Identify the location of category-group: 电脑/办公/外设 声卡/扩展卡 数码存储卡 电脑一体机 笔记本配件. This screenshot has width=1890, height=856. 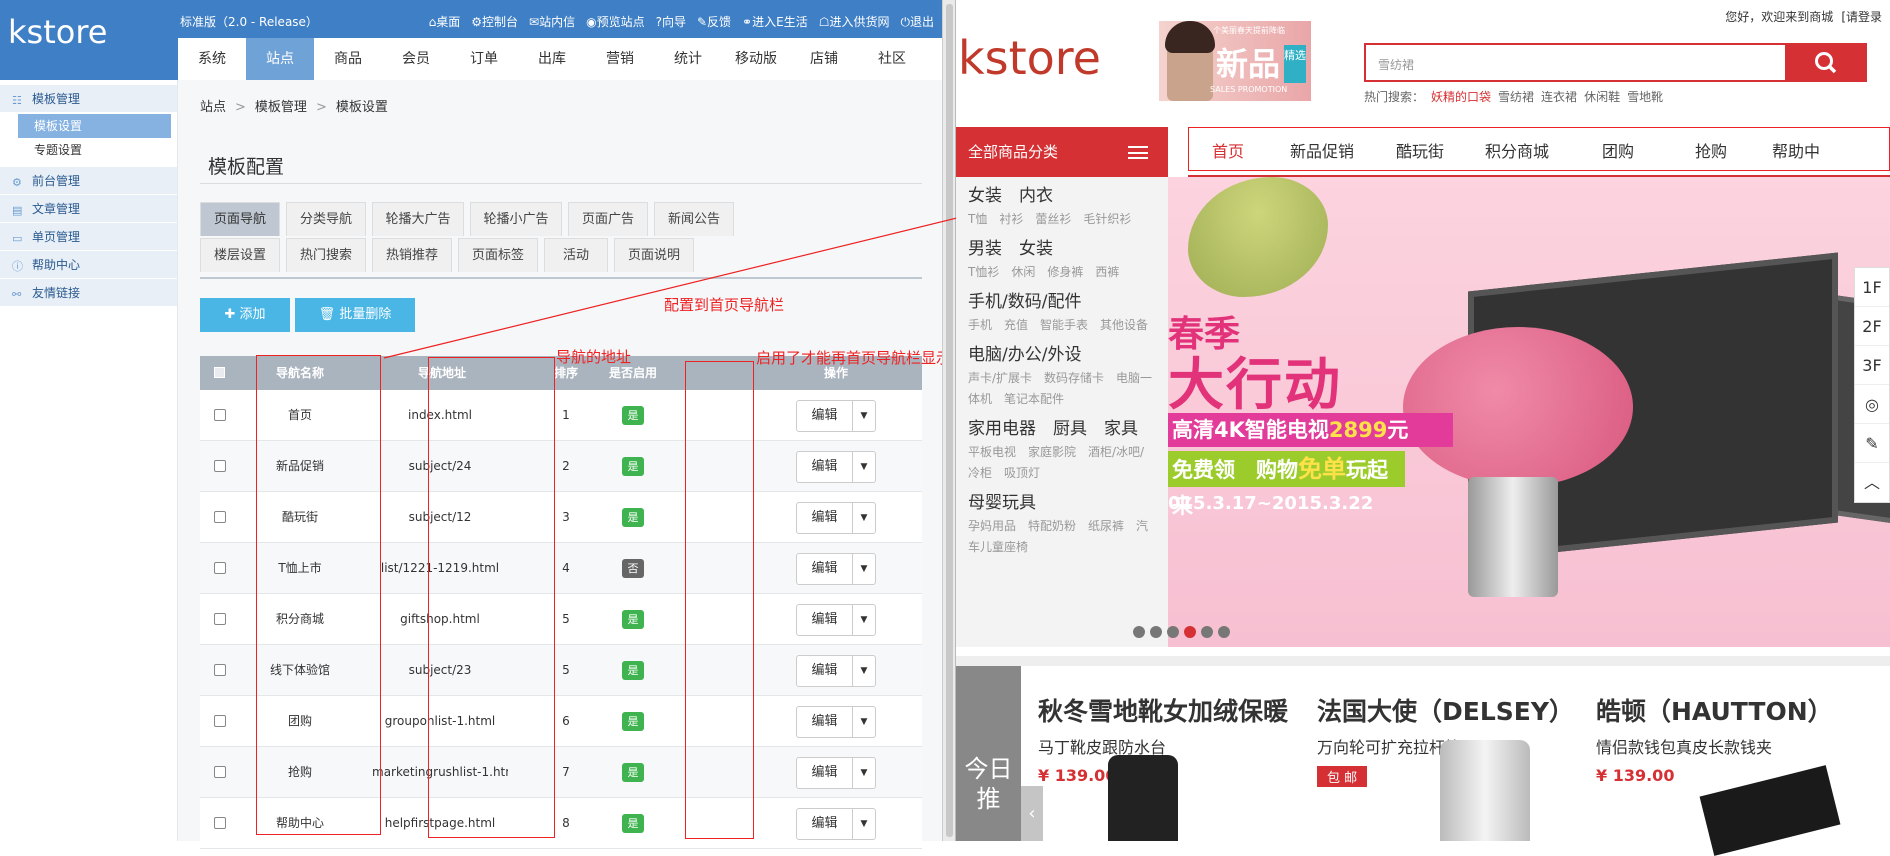
(1062, 376).